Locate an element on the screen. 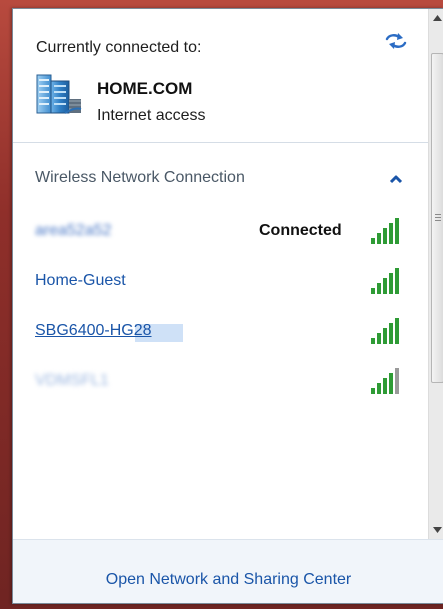 This screenshot has height=609, width=443. scroll-up-button is located at coordinates (436, 18).